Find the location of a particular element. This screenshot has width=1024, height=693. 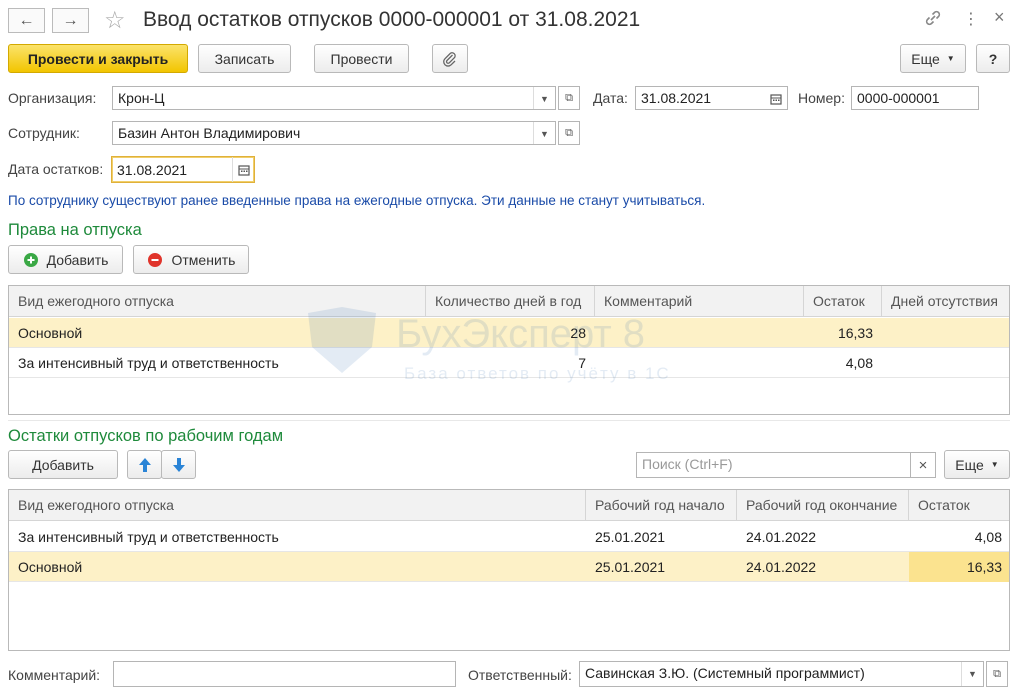

open-employee-icon: ⧉ is located at coordinates (569, 133).